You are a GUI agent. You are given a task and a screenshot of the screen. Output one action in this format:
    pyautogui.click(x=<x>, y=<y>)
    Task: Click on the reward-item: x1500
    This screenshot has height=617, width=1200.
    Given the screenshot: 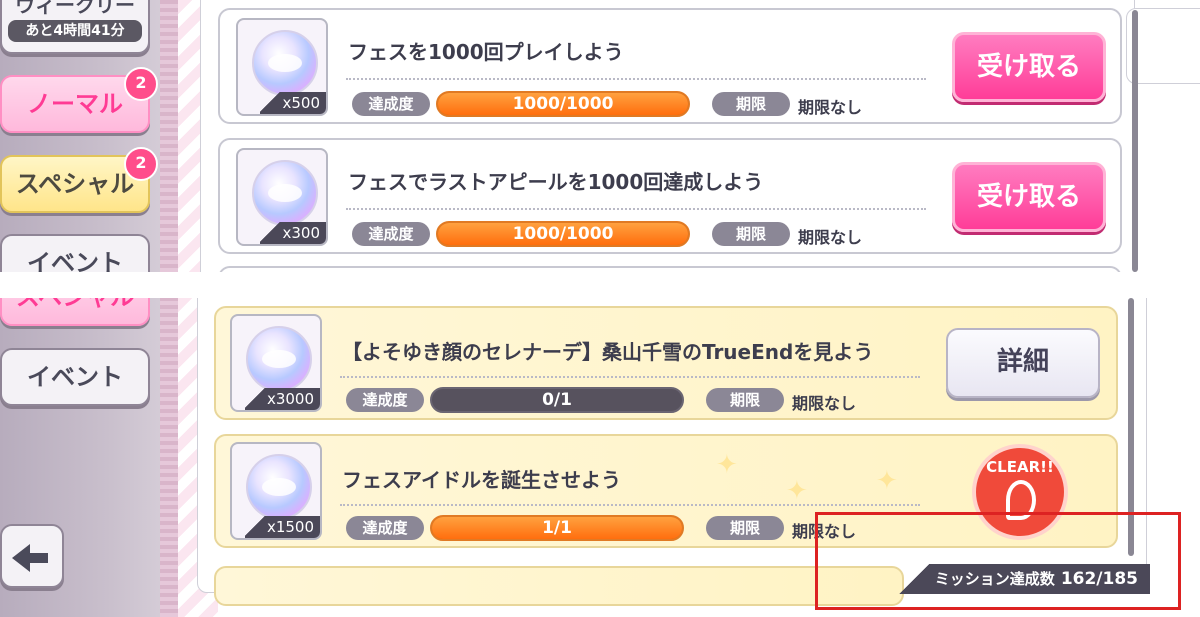 What is the action you would take?
    pyautogui.click(x=276, y=491)
    